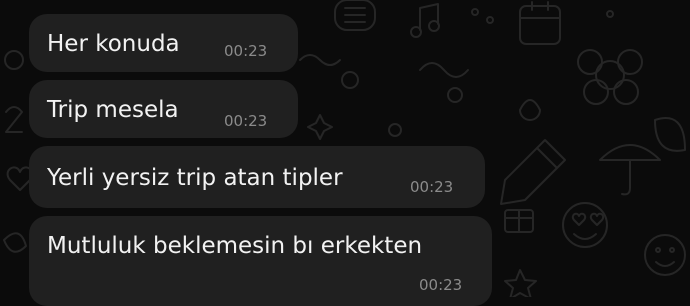 The width and height of the screenshot is (690, 306). I want to click on message-bubble: Trip mesela 00:23, so click(163, 109).